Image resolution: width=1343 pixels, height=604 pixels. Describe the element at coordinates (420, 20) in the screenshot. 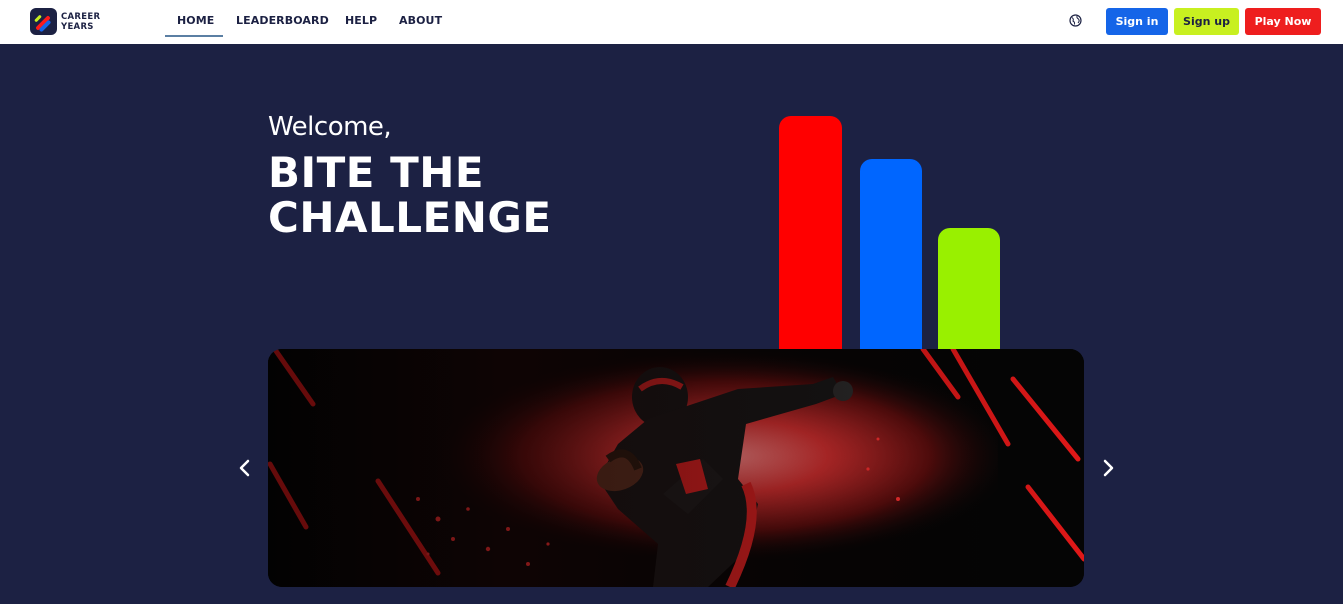

I see `nav-about: ABOUT` at that location.